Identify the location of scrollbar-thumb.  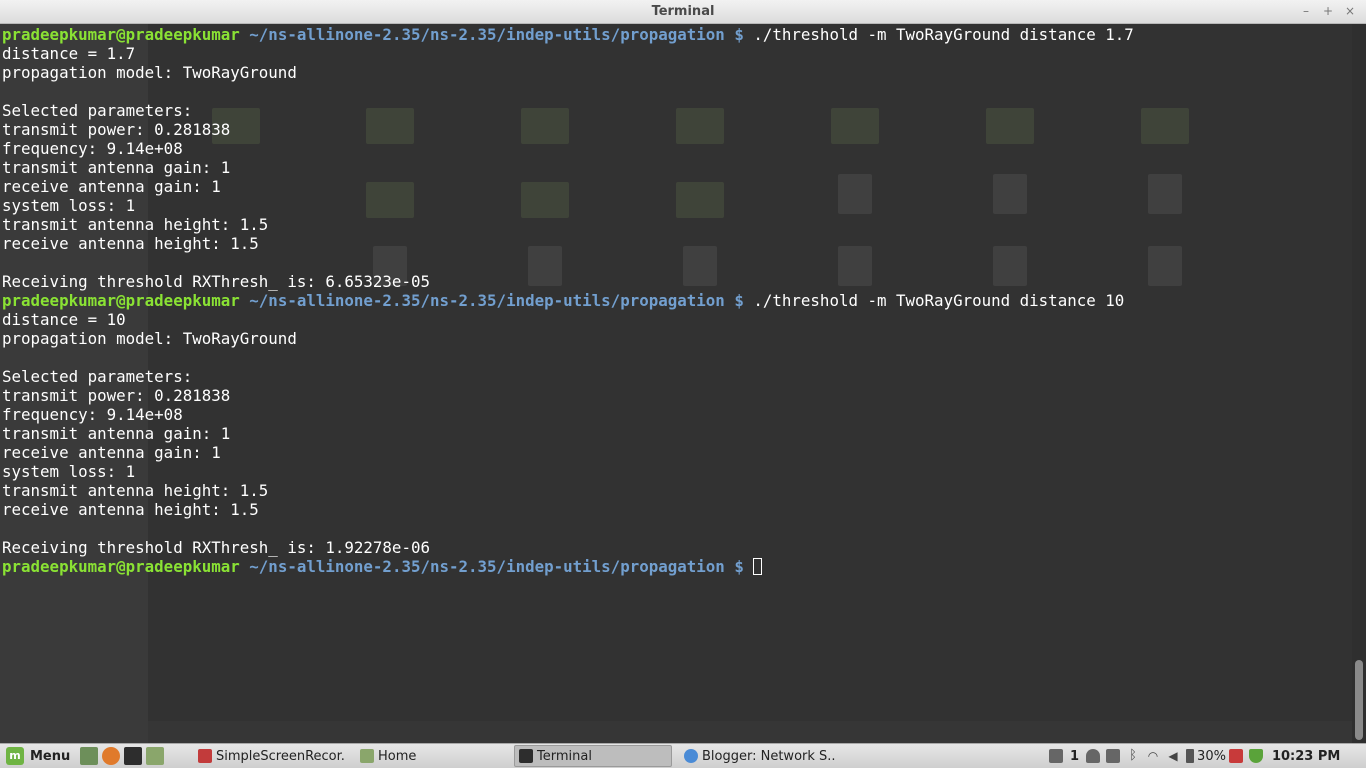
(1359, 700).